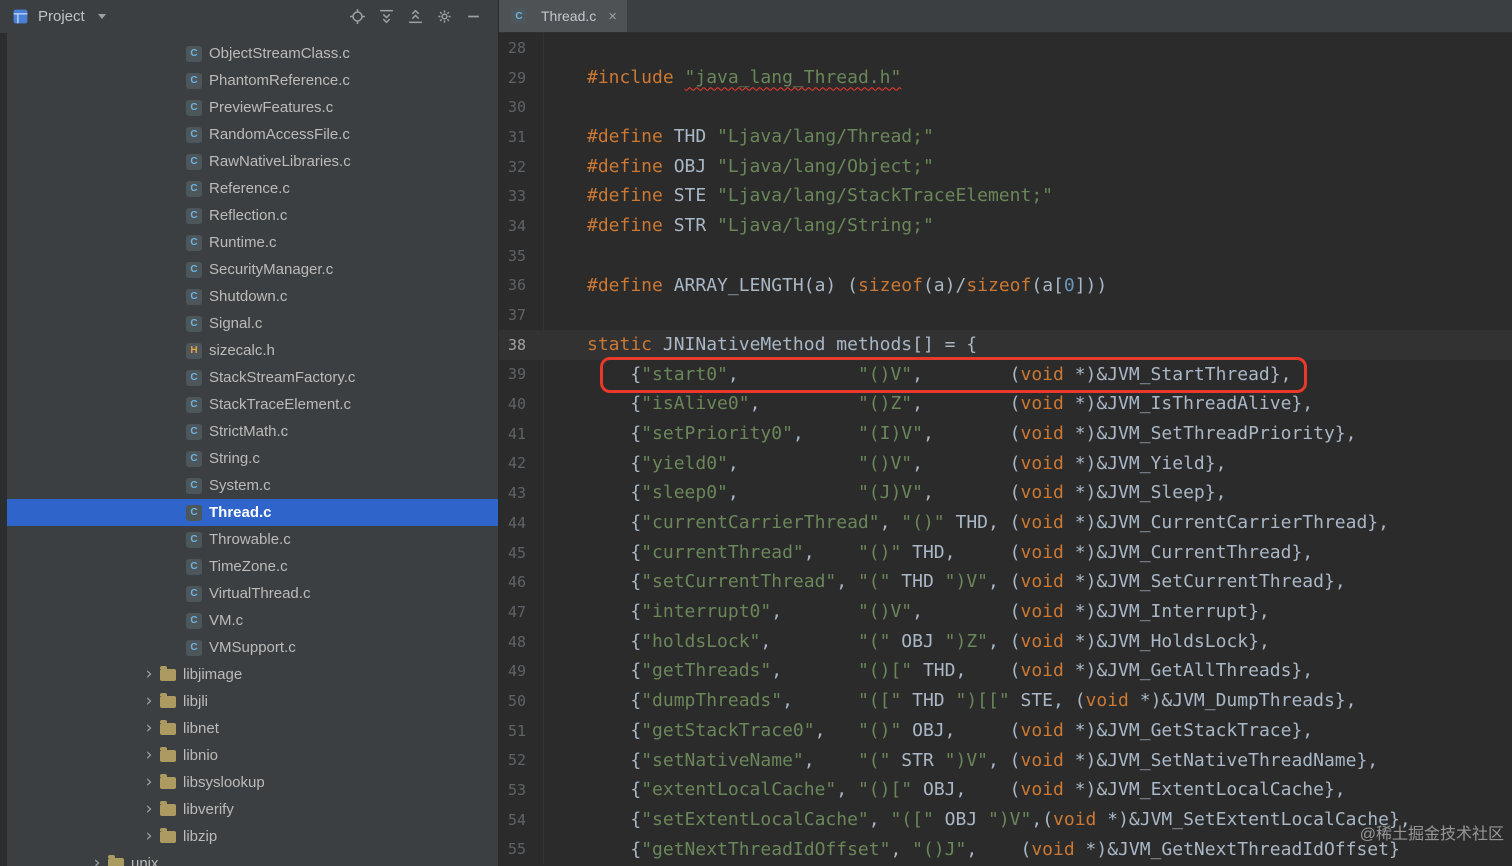  I want to click on tree-item-StrictMath.c: C StrictMath.c, so click(252, 431).